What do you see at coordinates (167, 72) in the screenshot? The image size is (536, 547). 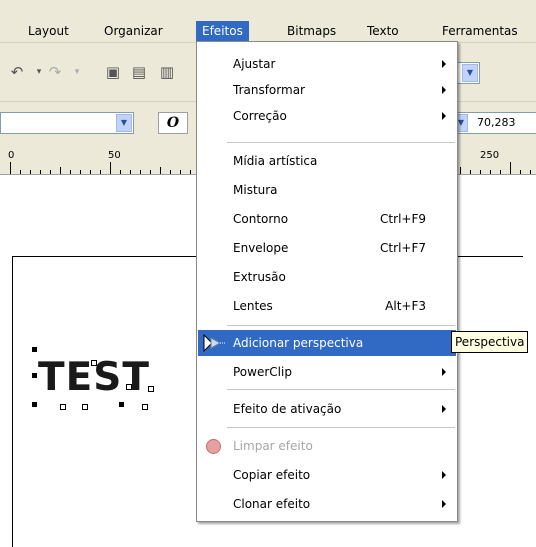 I see `application-launcher-icon: ▥` at bounding box center [167, 72].